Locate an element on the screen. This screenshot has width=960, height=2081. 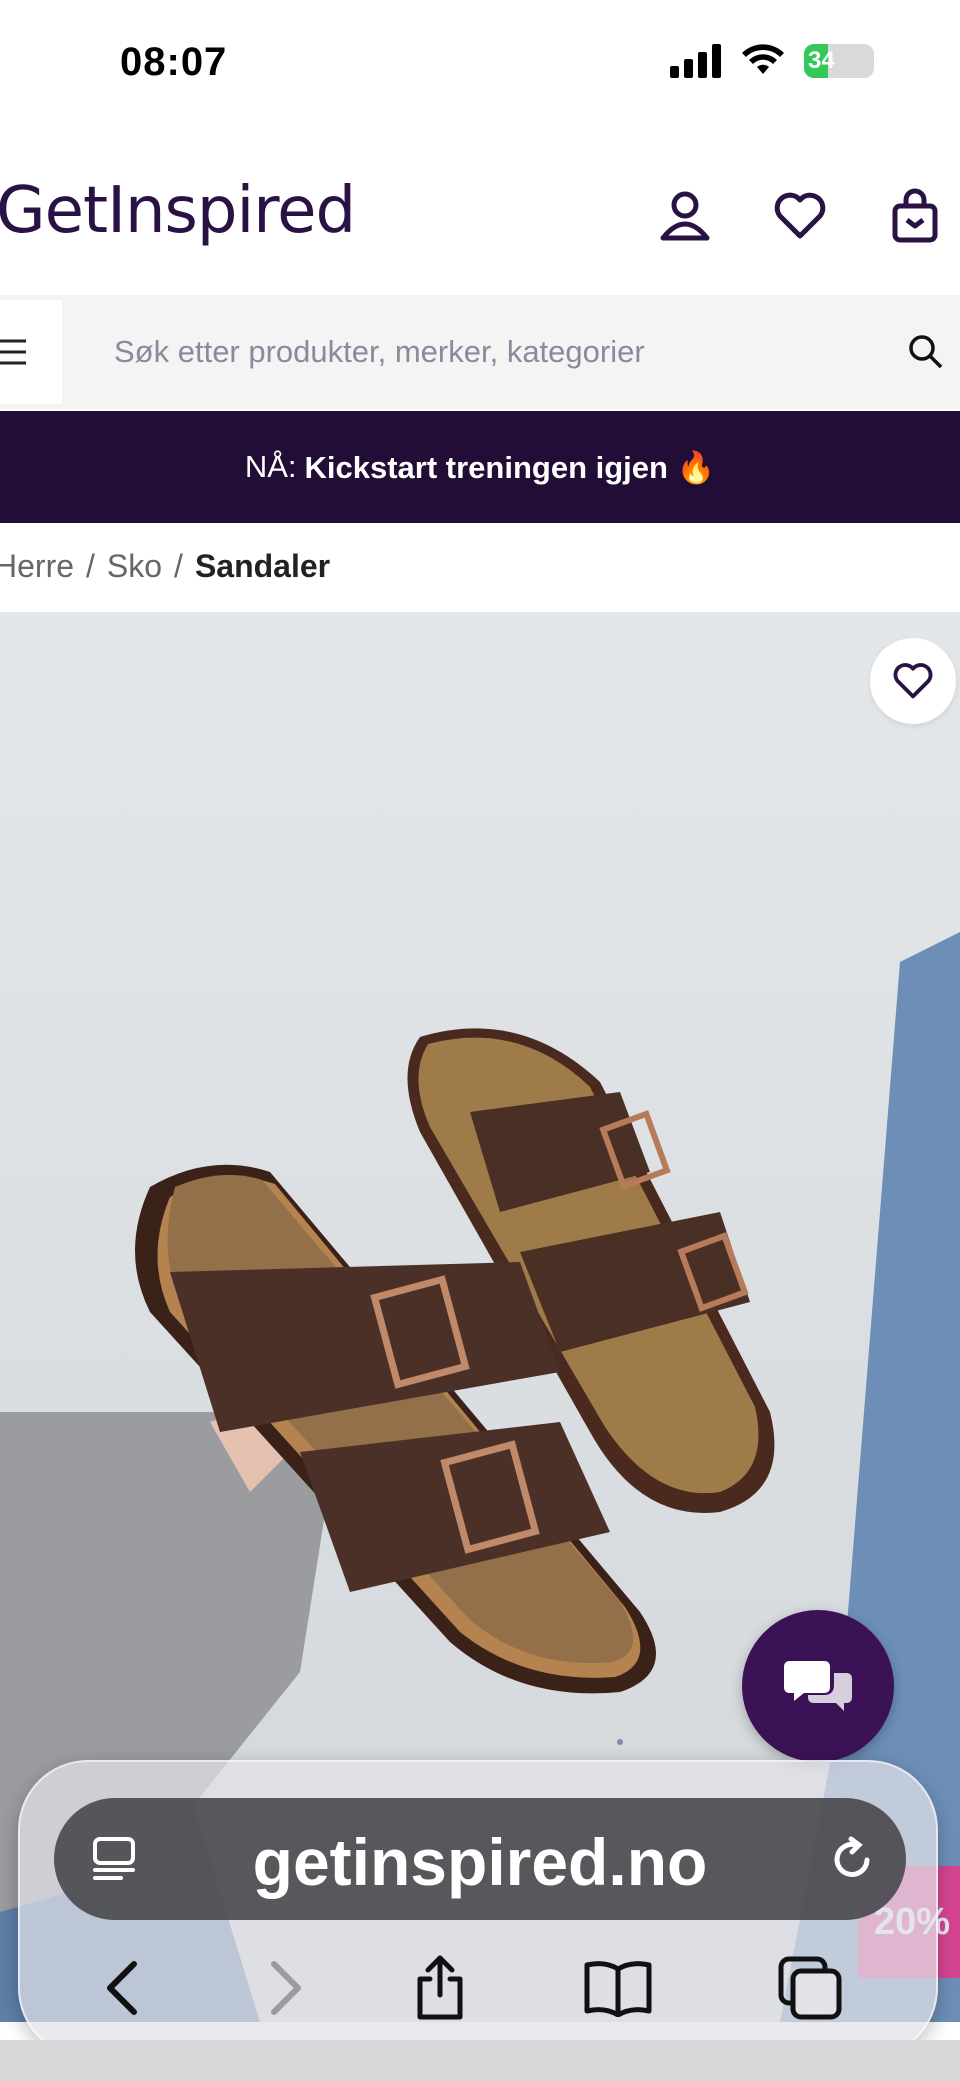
bottom-strip is located at coordinates (480, 2060).